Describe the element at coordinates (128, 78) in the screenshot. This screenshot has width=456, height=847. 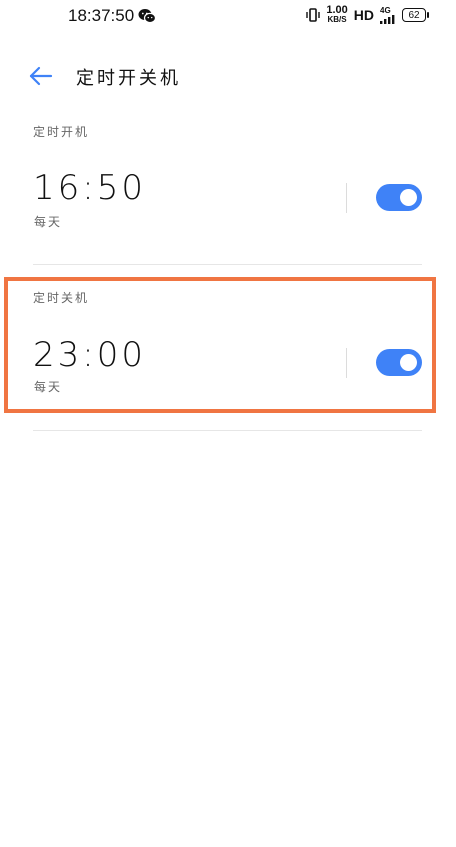
I see `page-title: 定时开关机` at that location.